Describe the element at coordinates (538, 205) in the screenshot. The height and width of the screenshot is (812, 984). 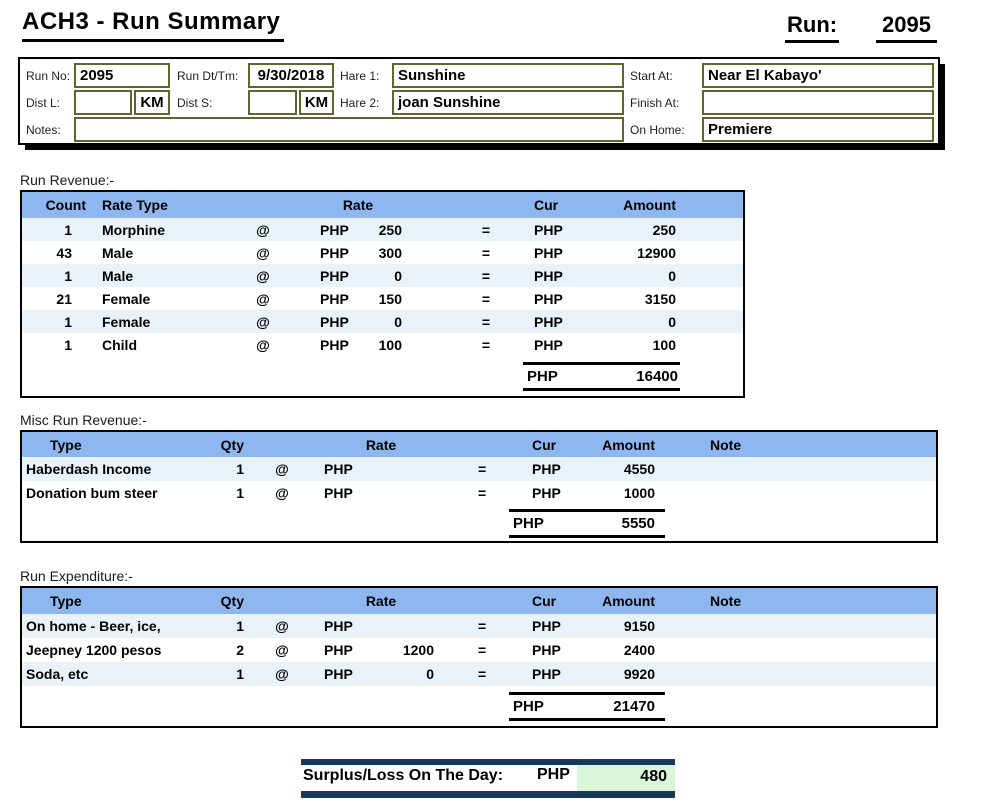
I see `revenue-header-cur: Cur` at that location.